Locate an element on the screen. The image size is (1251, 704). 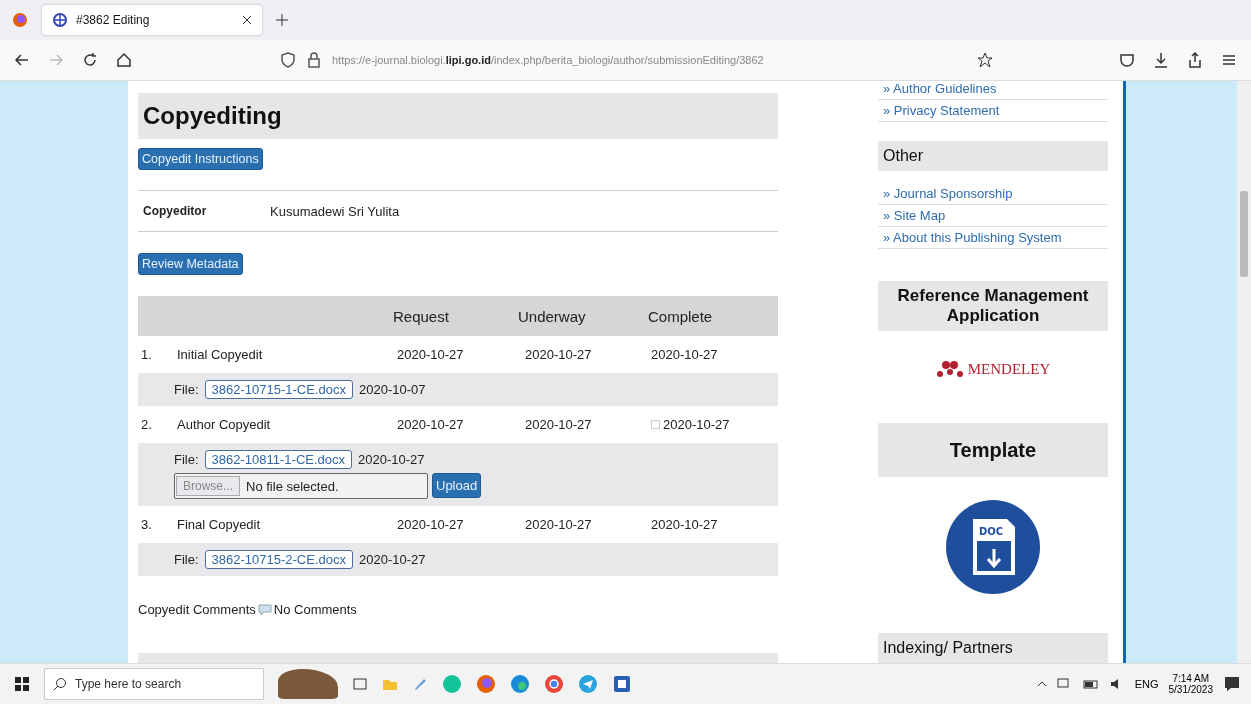
lock-icon is located at coordinates (314, 60).